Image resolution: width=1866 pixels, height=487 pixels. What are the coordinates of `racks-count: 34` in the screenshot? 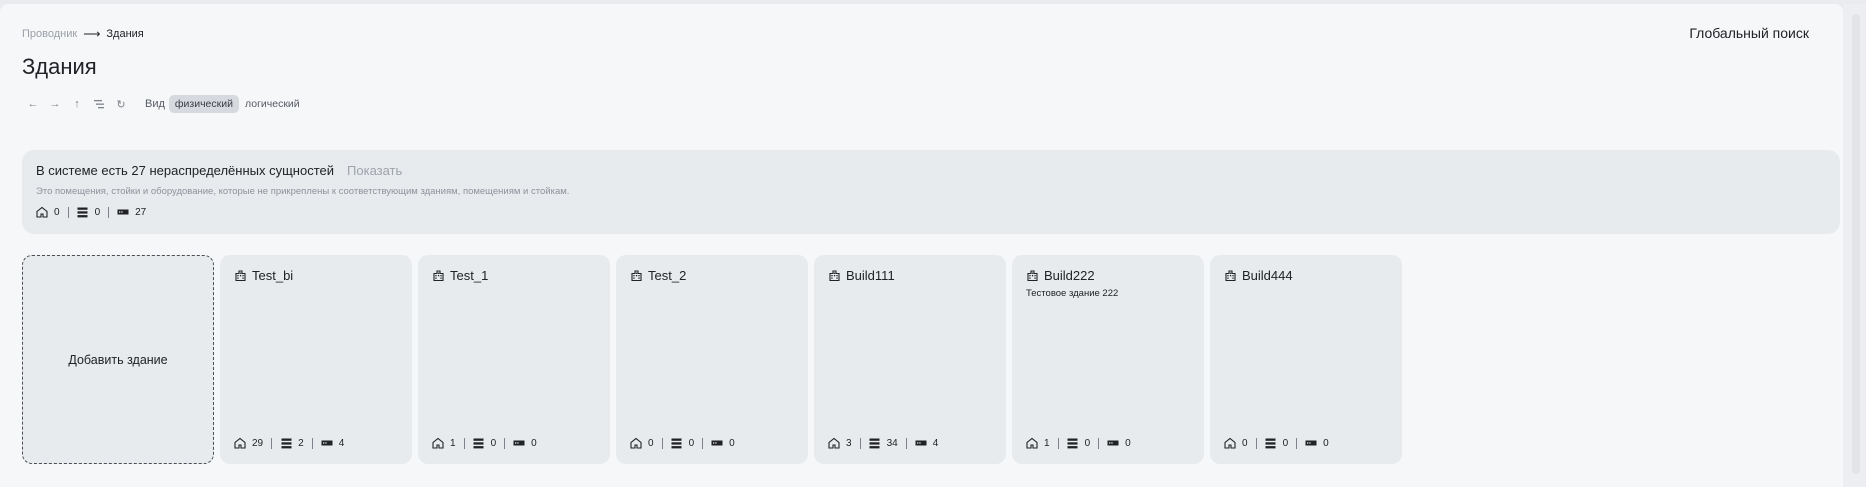 It's located at (892, 443).